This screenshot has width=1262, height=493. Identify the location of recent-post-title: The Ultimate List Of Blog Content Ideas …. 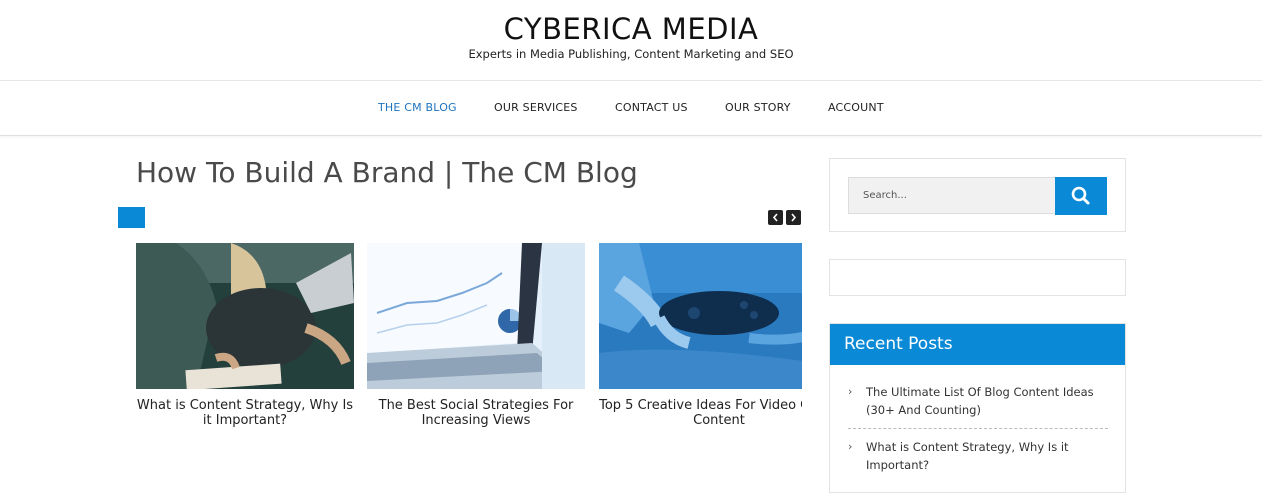
(980, 401).